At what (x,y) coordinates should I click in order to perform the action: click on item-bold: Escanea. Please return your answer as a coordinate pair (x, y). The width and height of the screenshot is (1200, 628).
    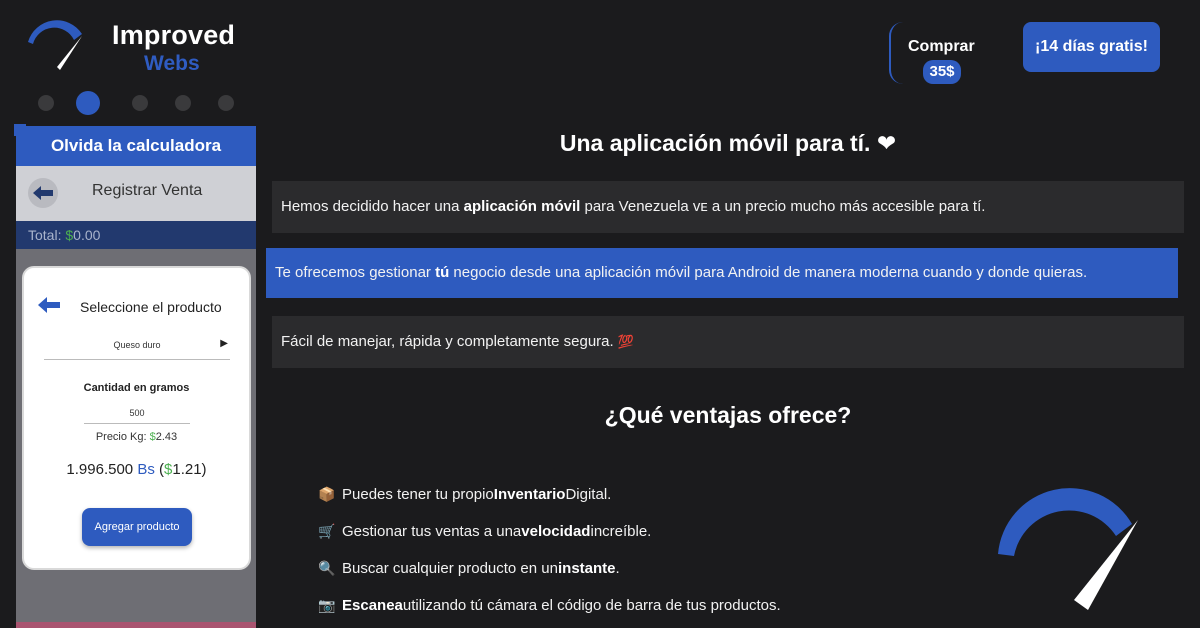
    Looking at the image, I should click on (372, 605).